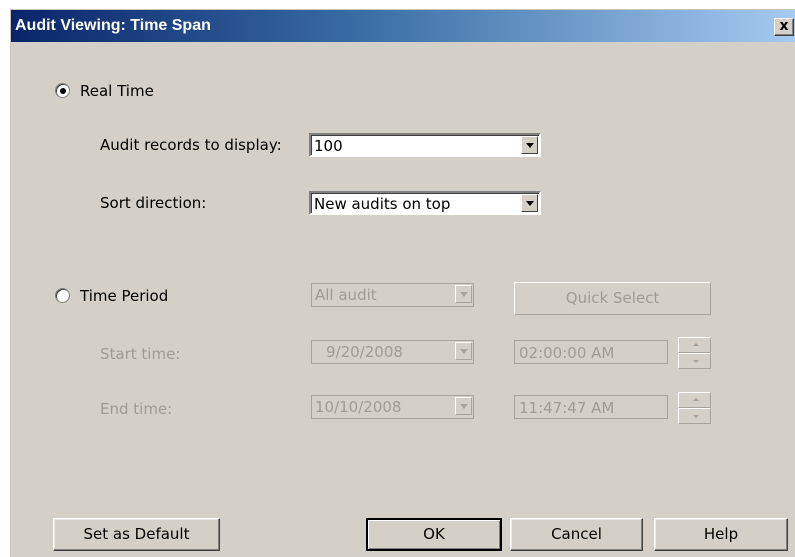 The image size is (795, 557). I want to click on quick-select-button: Quick Select, so click(612, 298).